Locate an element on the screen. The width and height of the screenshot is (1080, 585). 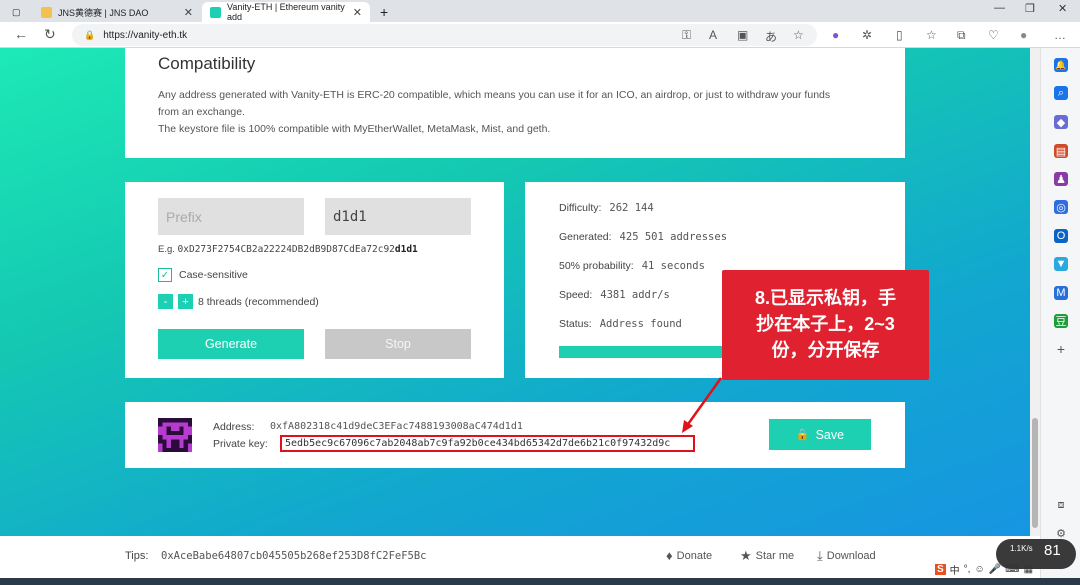
ime-voice-icon: 🎤 is located at coordinates (995, 569).